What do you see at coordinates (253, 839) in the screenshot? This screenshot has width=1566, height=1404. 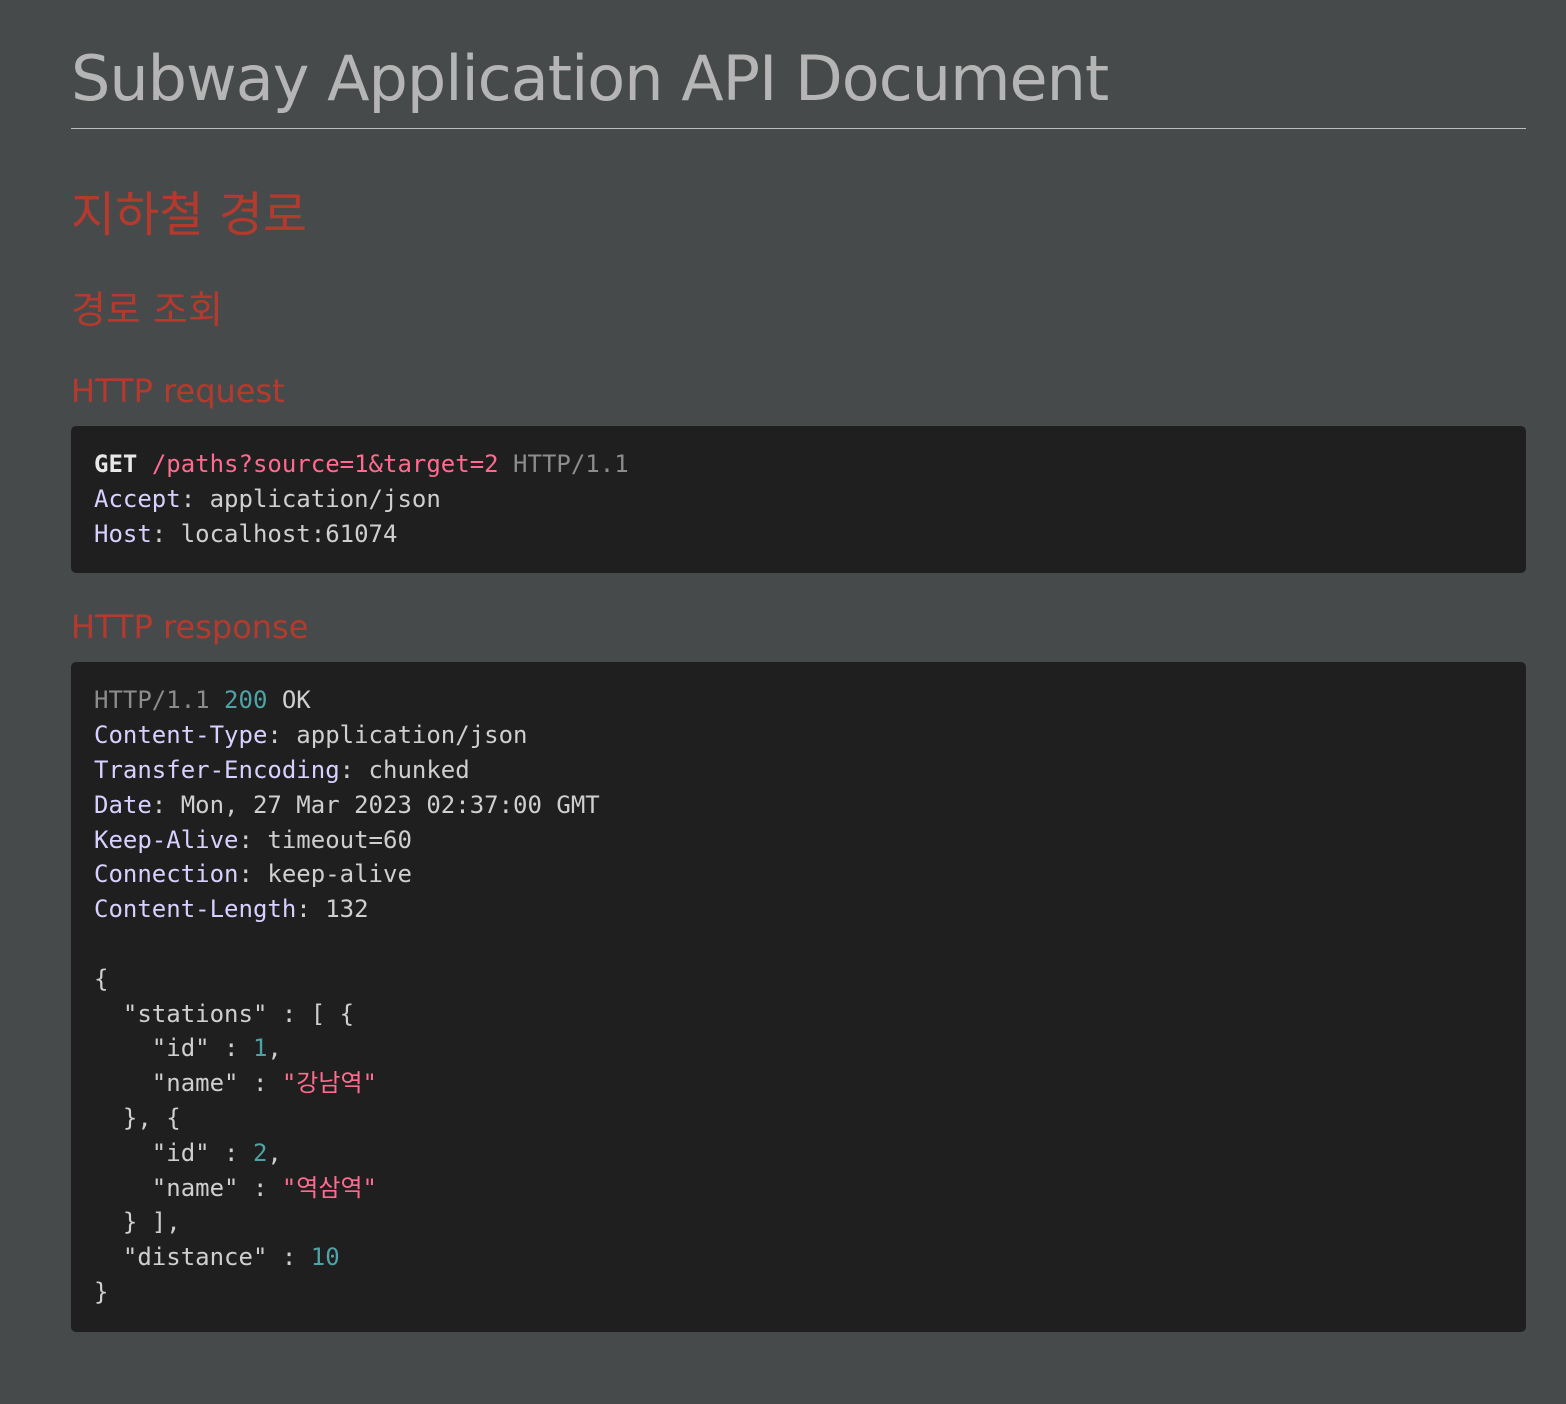 I see `response-header-line: Keep-Alive: timeout=60` at bounding box center [253, 839].